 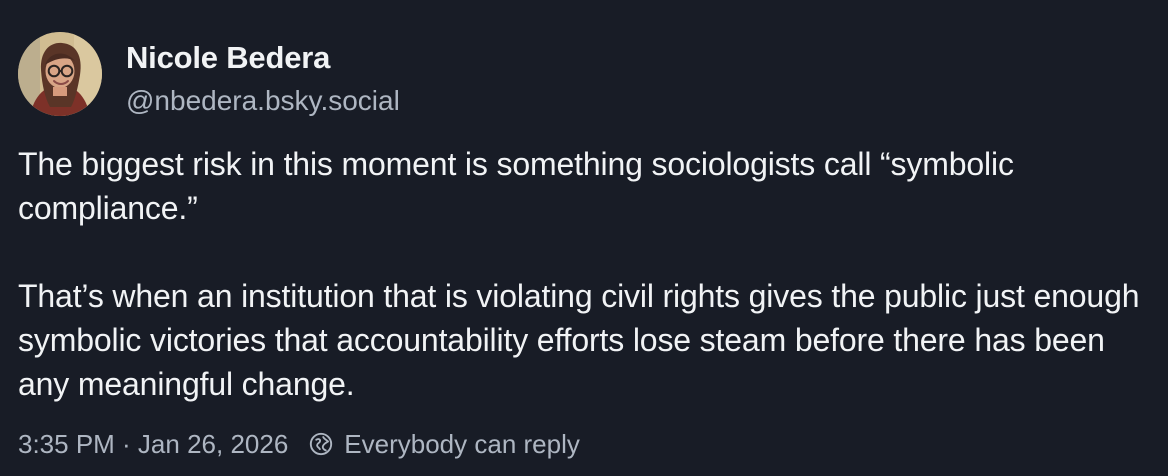 I want to click on globe-icon, so click(x=321, y=444).